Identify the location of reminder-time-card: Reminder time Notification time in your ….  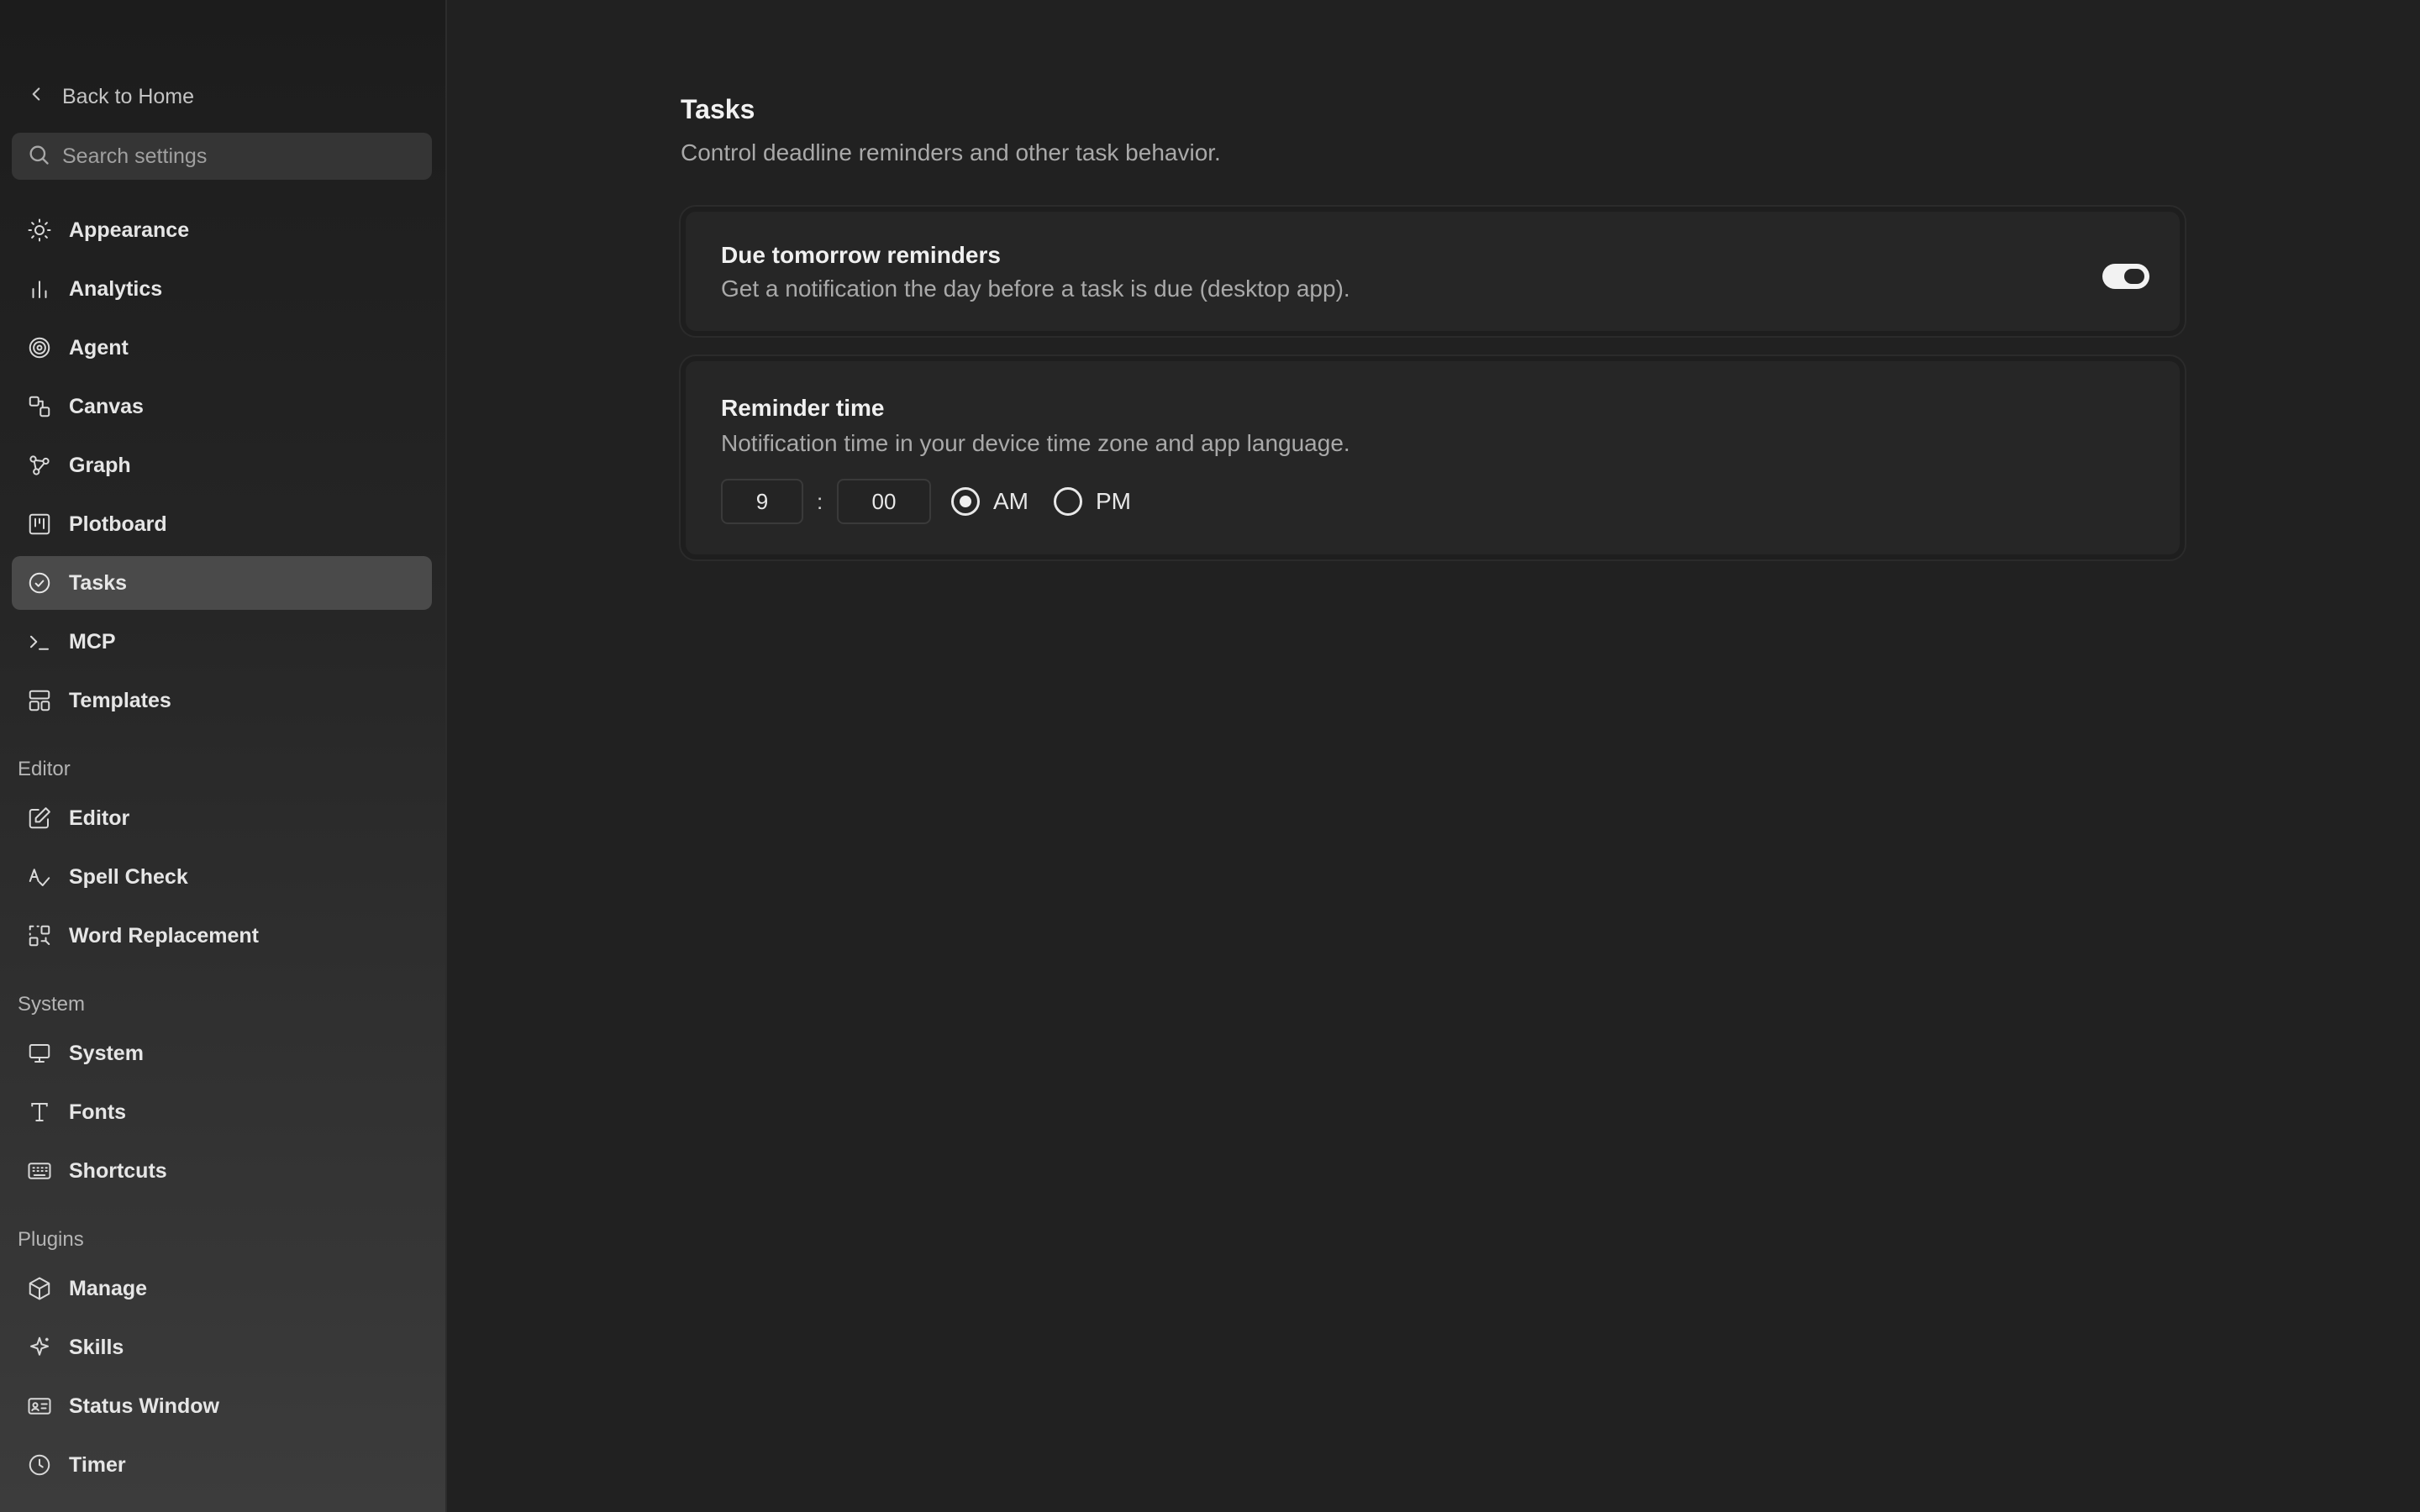
(1433, 457).